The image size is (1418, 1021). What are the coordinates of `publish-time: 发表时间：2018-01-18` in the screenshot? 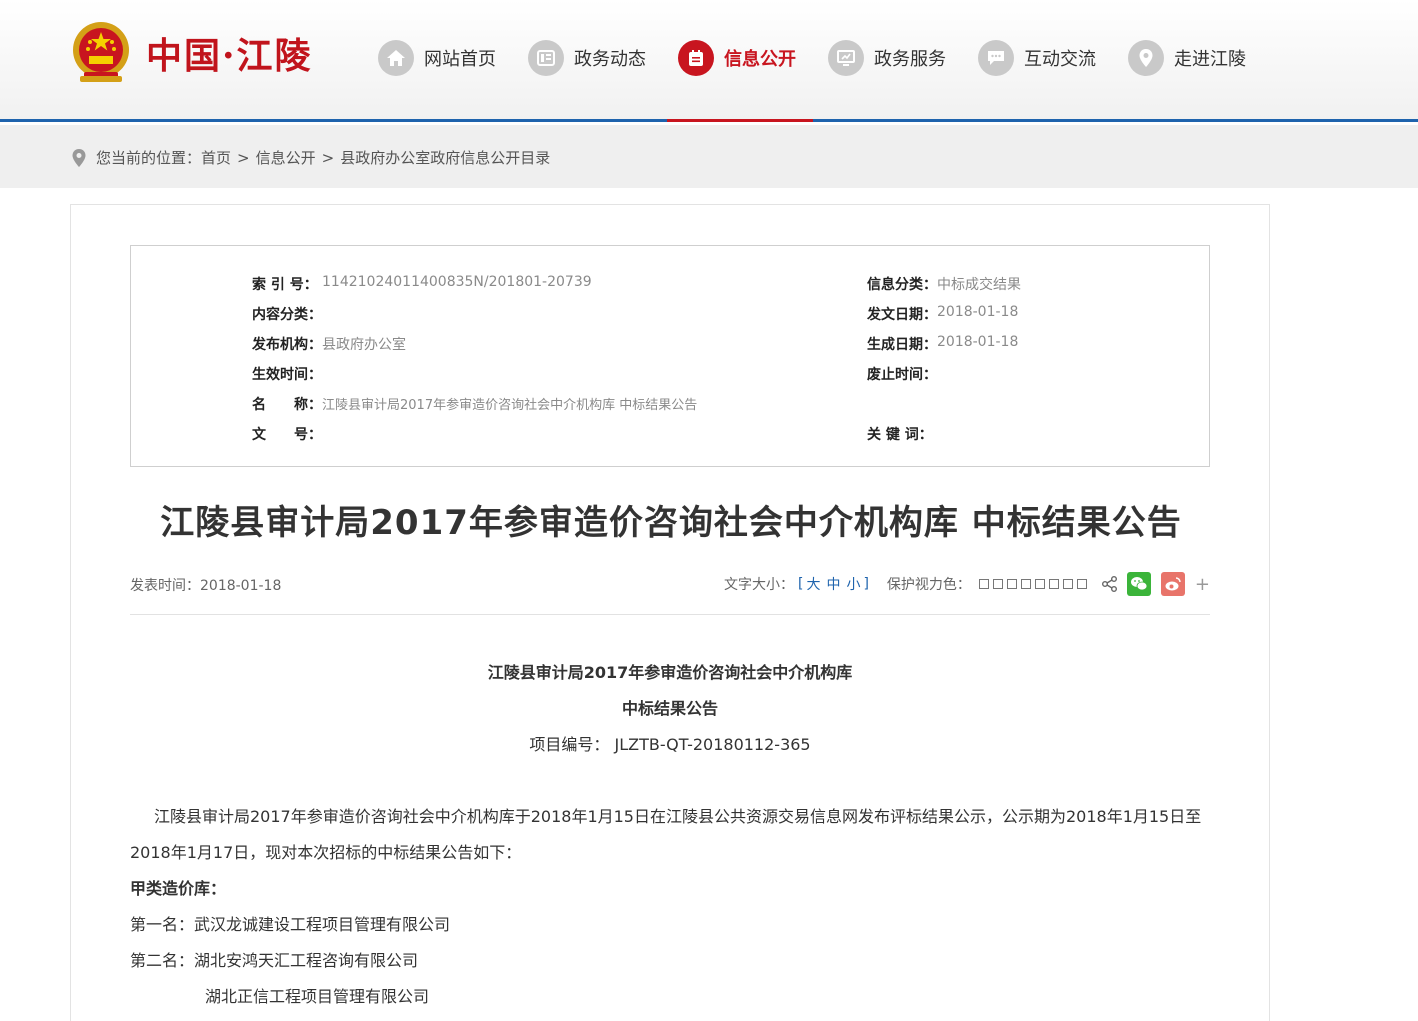 It's located at (206, 586).